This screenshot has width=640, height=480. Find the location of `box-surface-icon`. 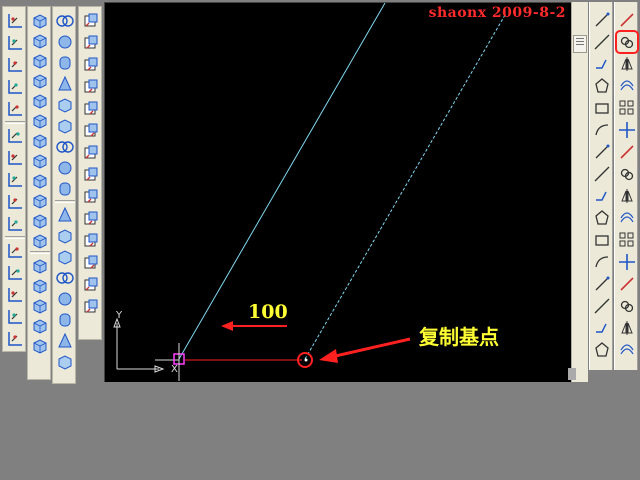

box-surface-icon is located at coordinates (40, 21).